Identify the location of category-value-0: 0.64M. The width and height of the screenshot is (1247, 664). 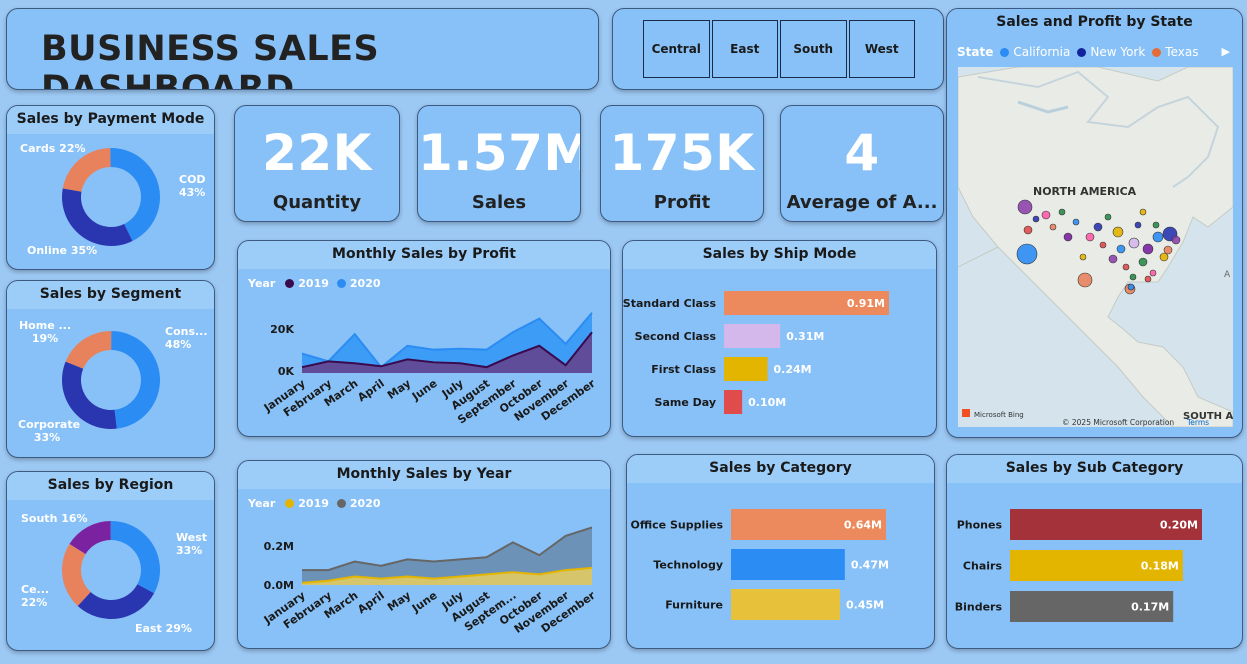
(863, 525).